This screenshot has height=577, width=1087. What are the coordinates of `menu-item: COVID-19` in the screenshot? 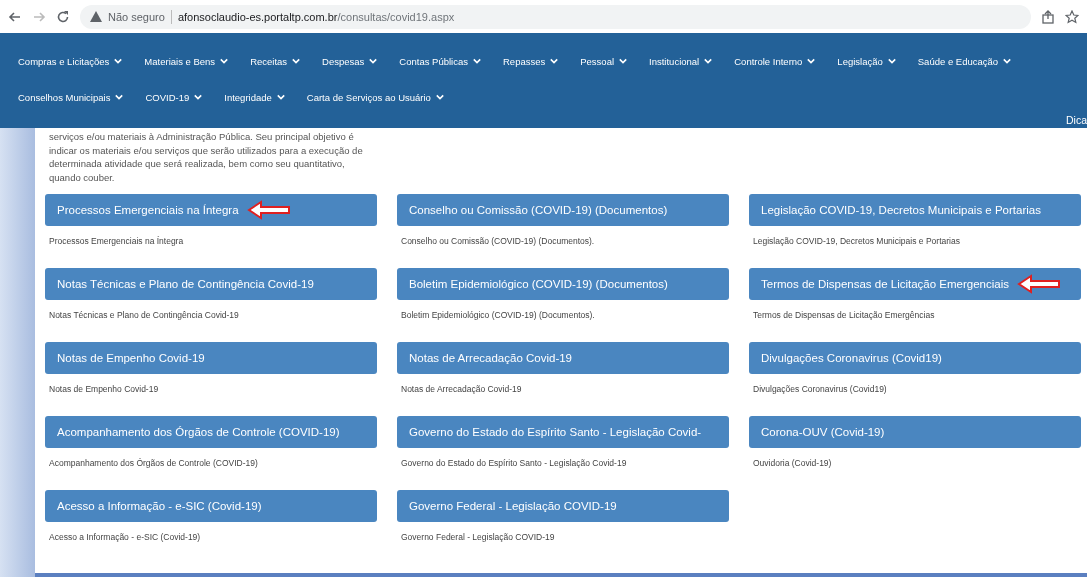 It's located at (174, 97).